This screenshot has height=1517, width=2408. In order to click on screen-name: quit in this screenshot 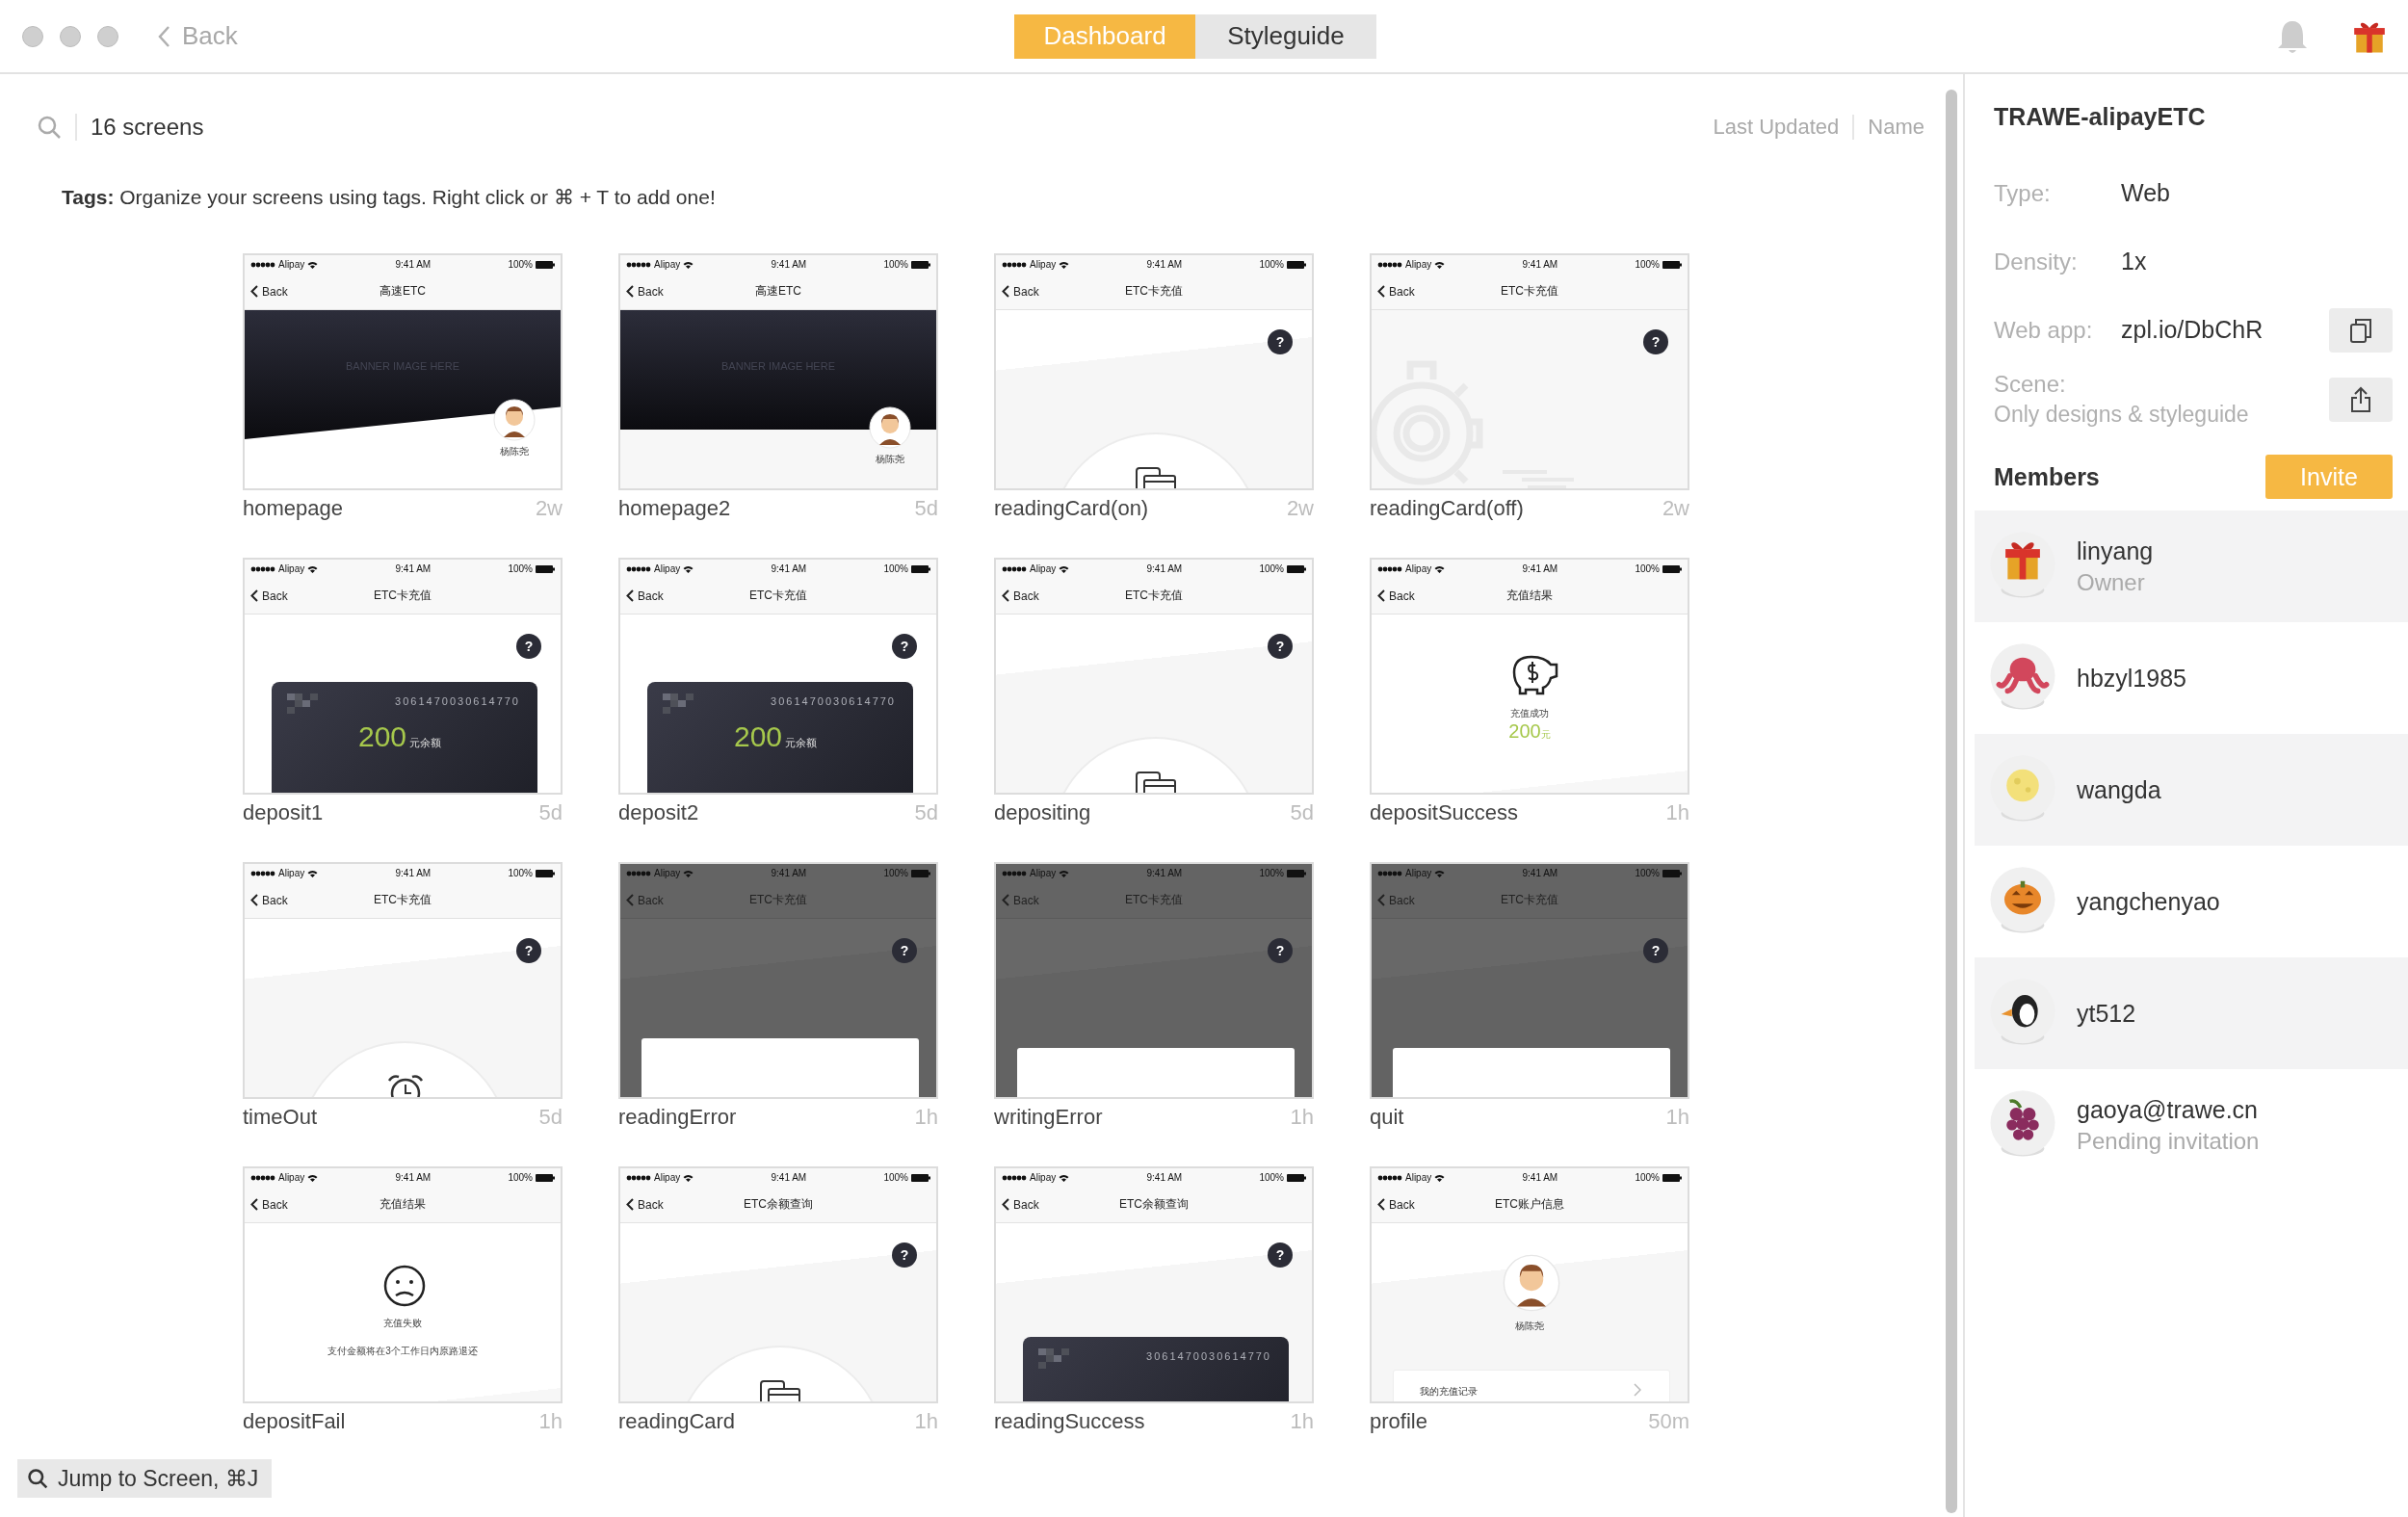, I will do `click(1387, 1117)`.